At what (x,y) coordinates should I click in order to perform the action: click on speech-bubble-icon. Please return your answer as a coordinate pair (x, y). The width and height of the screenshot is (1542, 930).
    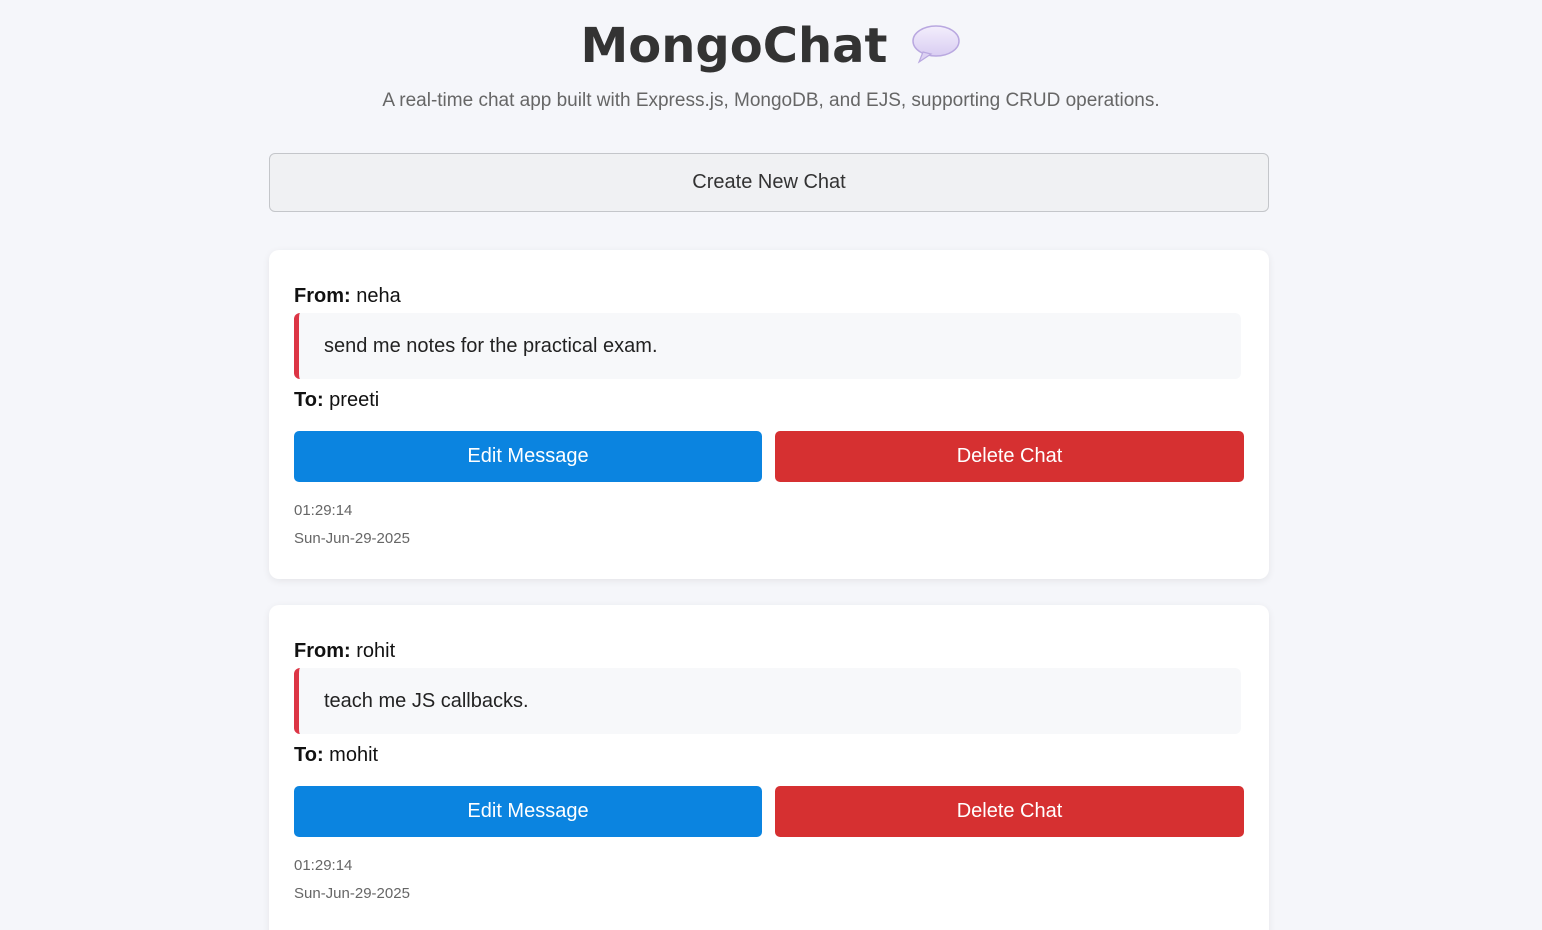
    Looking at the image, I should click on (936, 44).